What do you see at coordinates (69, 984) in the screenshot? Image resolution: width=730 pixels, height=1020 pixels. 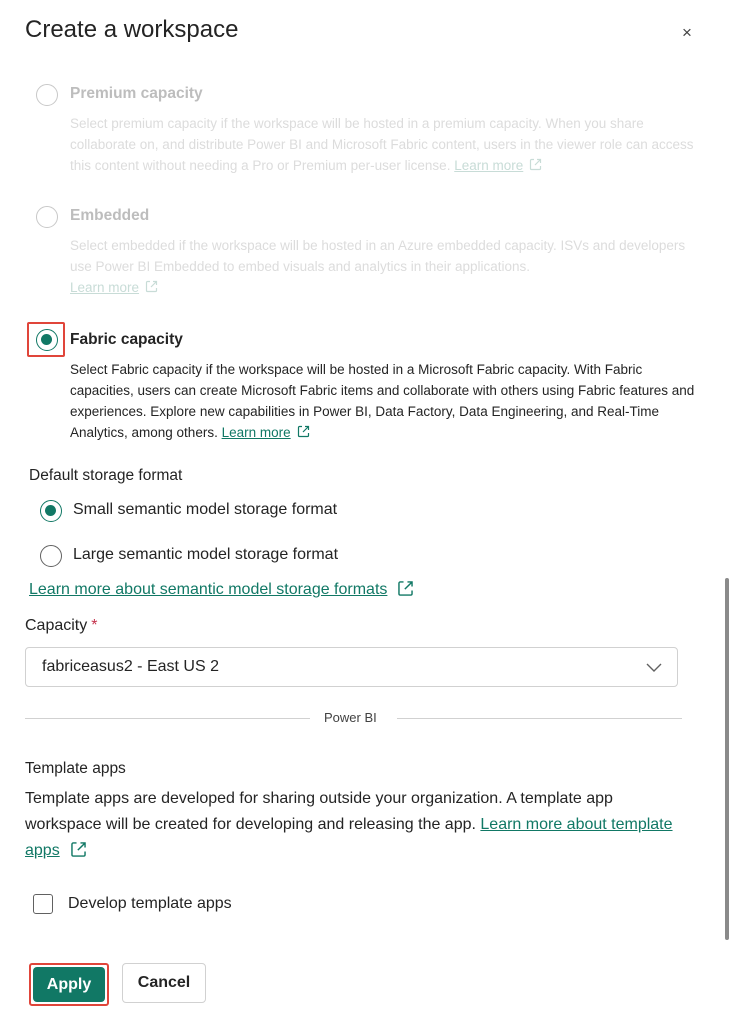 I see `apply-button: Apply` at bounding box center [69, 984].